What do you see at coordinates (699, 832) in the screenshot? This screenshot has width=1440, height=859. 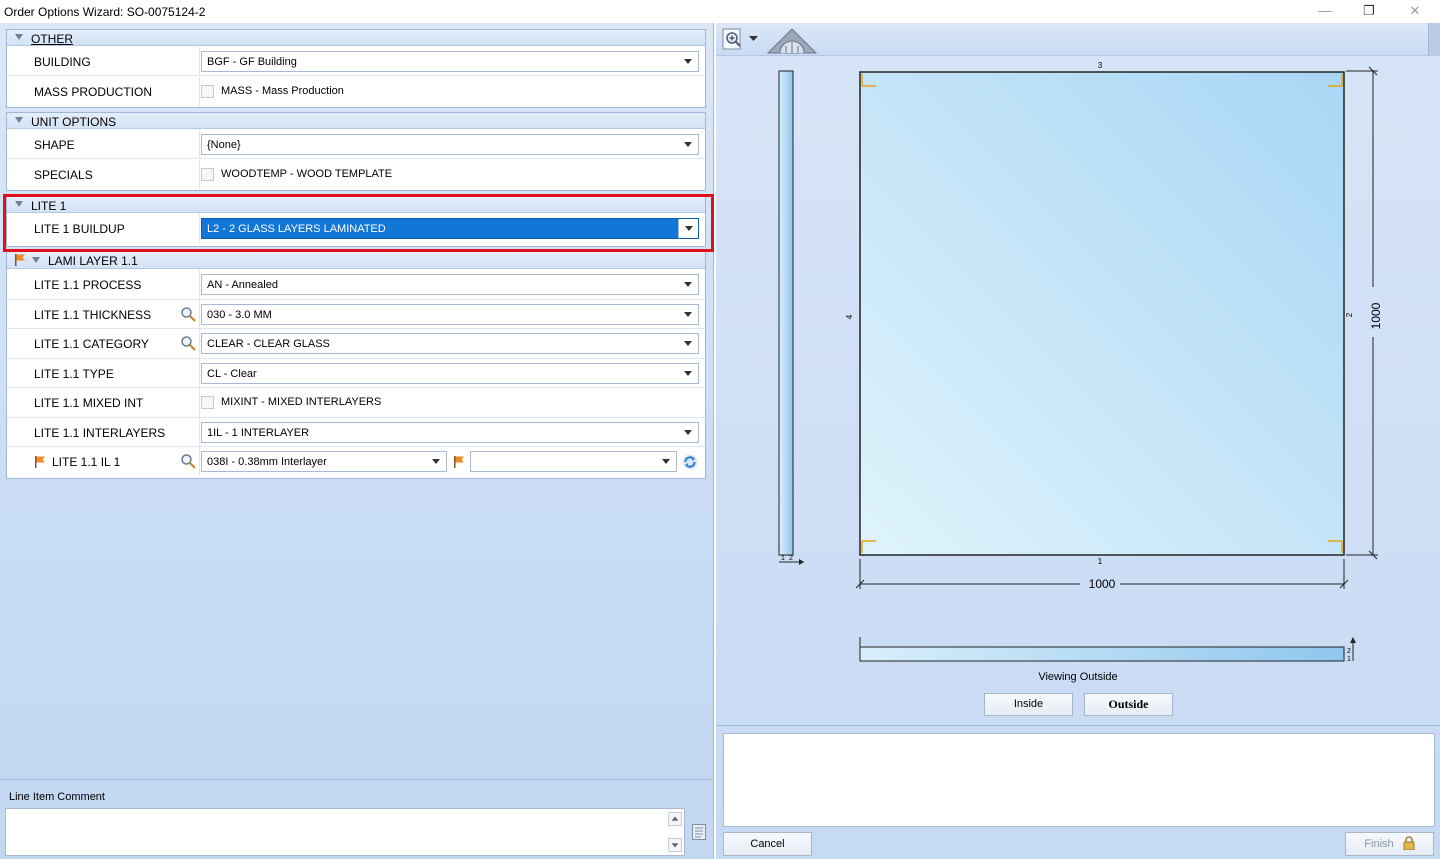 I see `notes-icon` at bounding box center [699, 832].